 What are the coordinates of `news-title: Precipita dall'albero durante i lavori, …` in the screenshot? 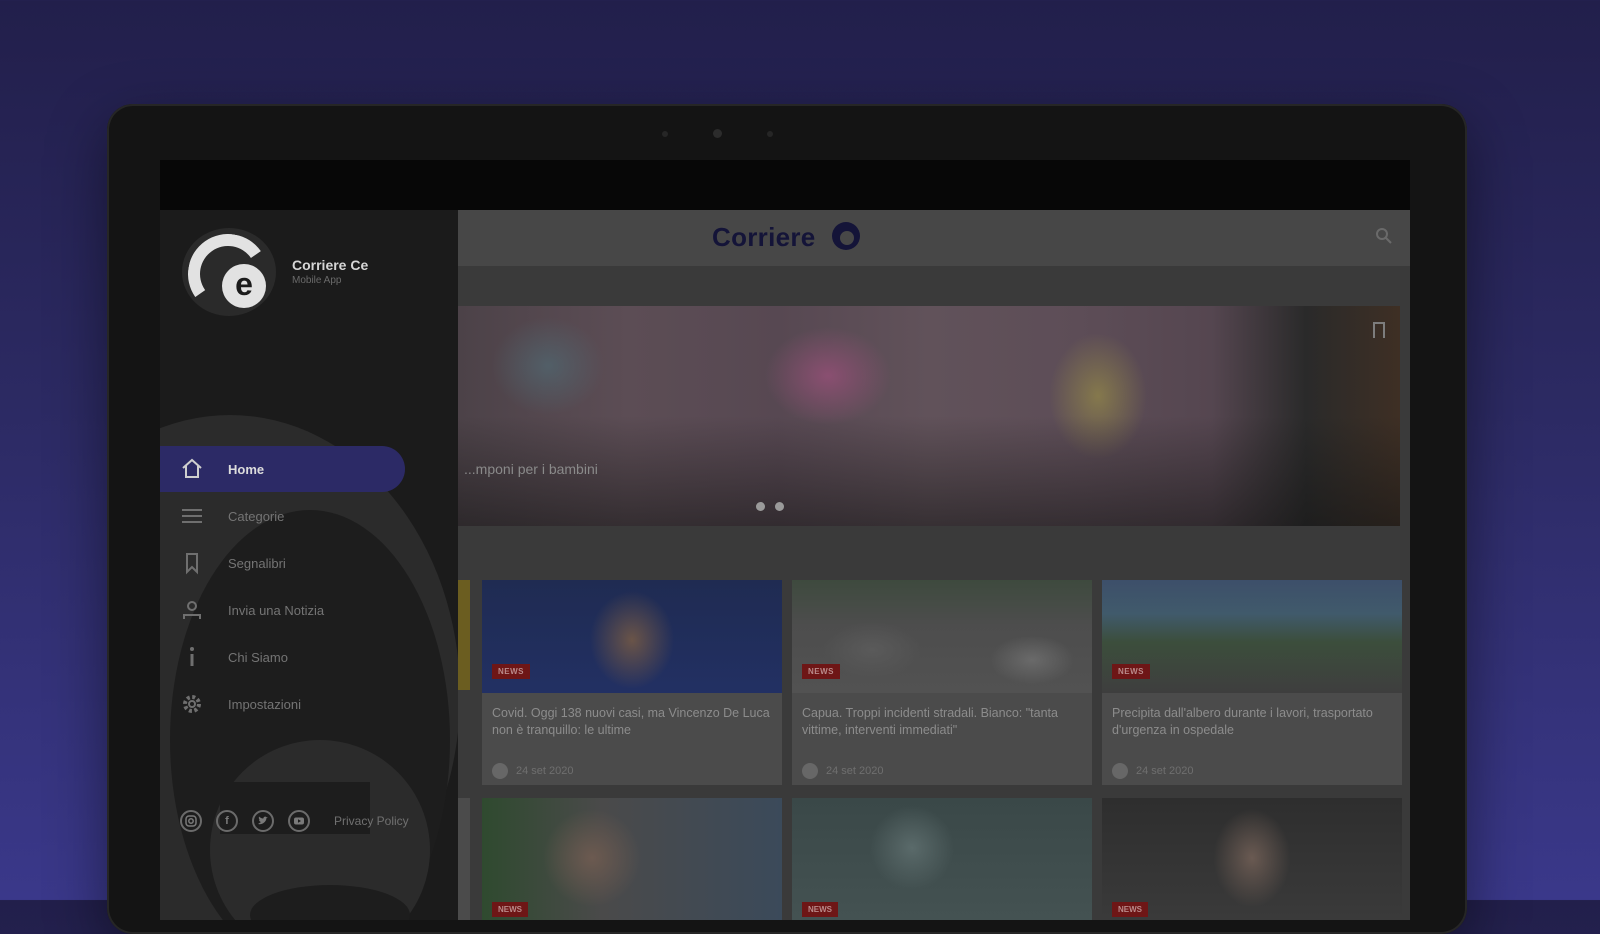 It's located at (1252, 722).